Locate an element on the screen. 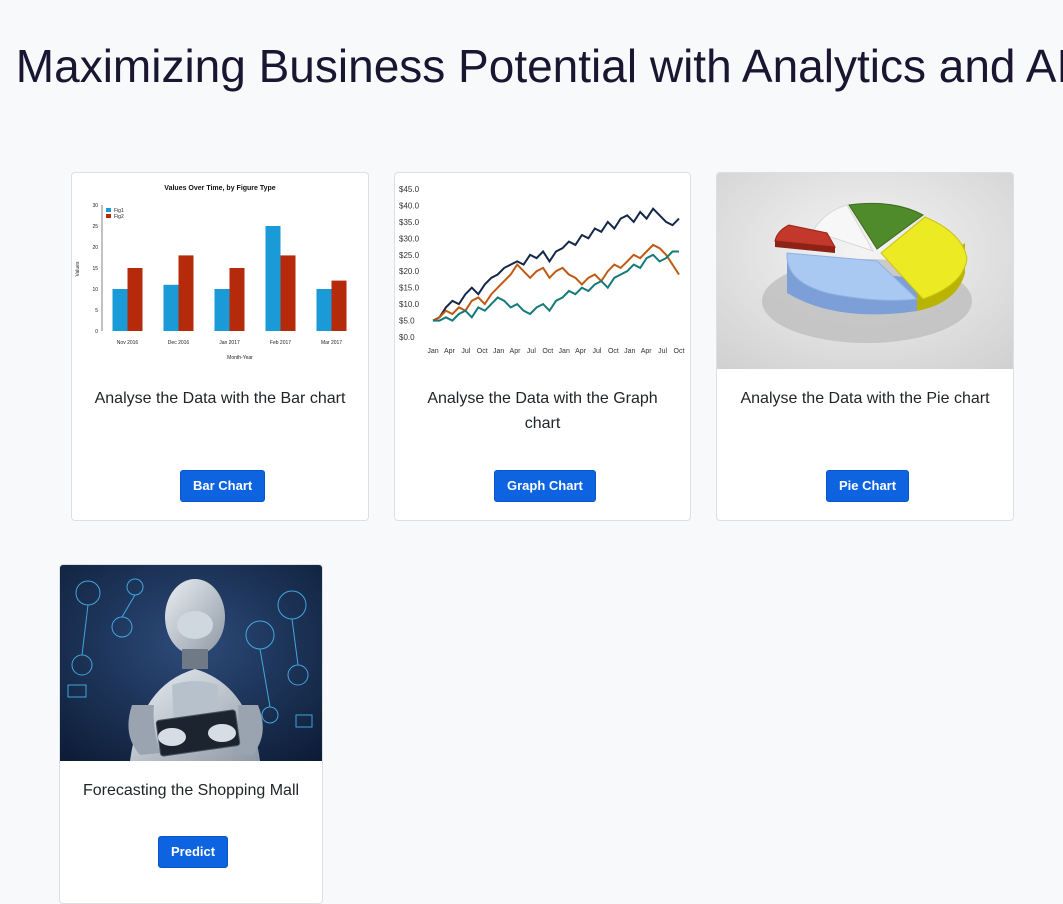  bar-x-tick: Mar 2017 is located at coordinates (331, 343).